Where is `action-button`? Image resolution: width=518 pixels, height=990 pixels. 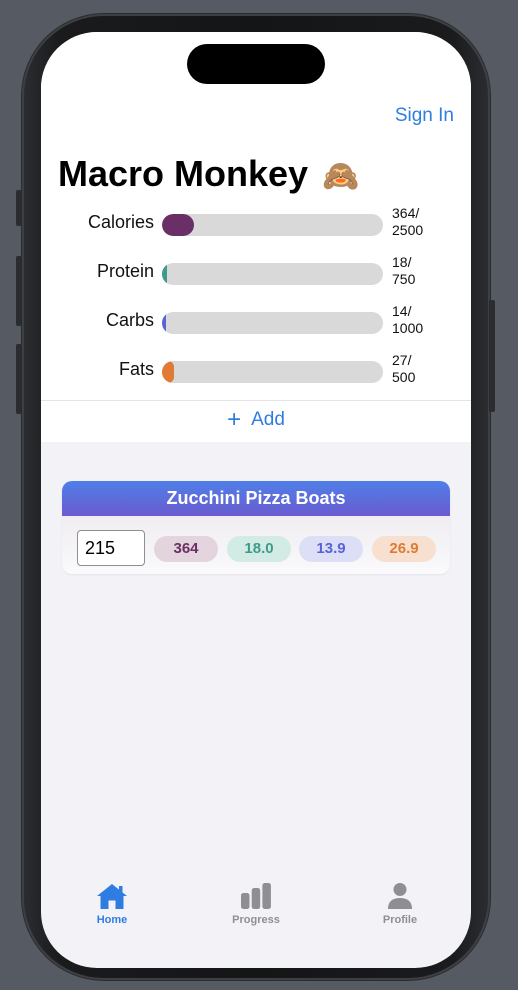
action-button is located at coordinates (19, 208).